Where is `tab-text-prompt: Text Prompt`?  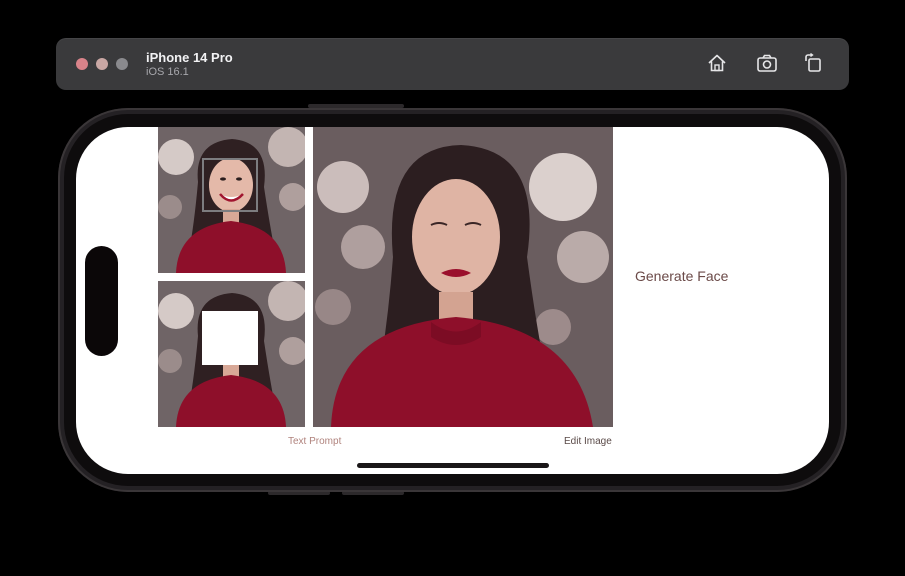
tab-text-prompt: Text Prompt is located at coordinates (314, 441).